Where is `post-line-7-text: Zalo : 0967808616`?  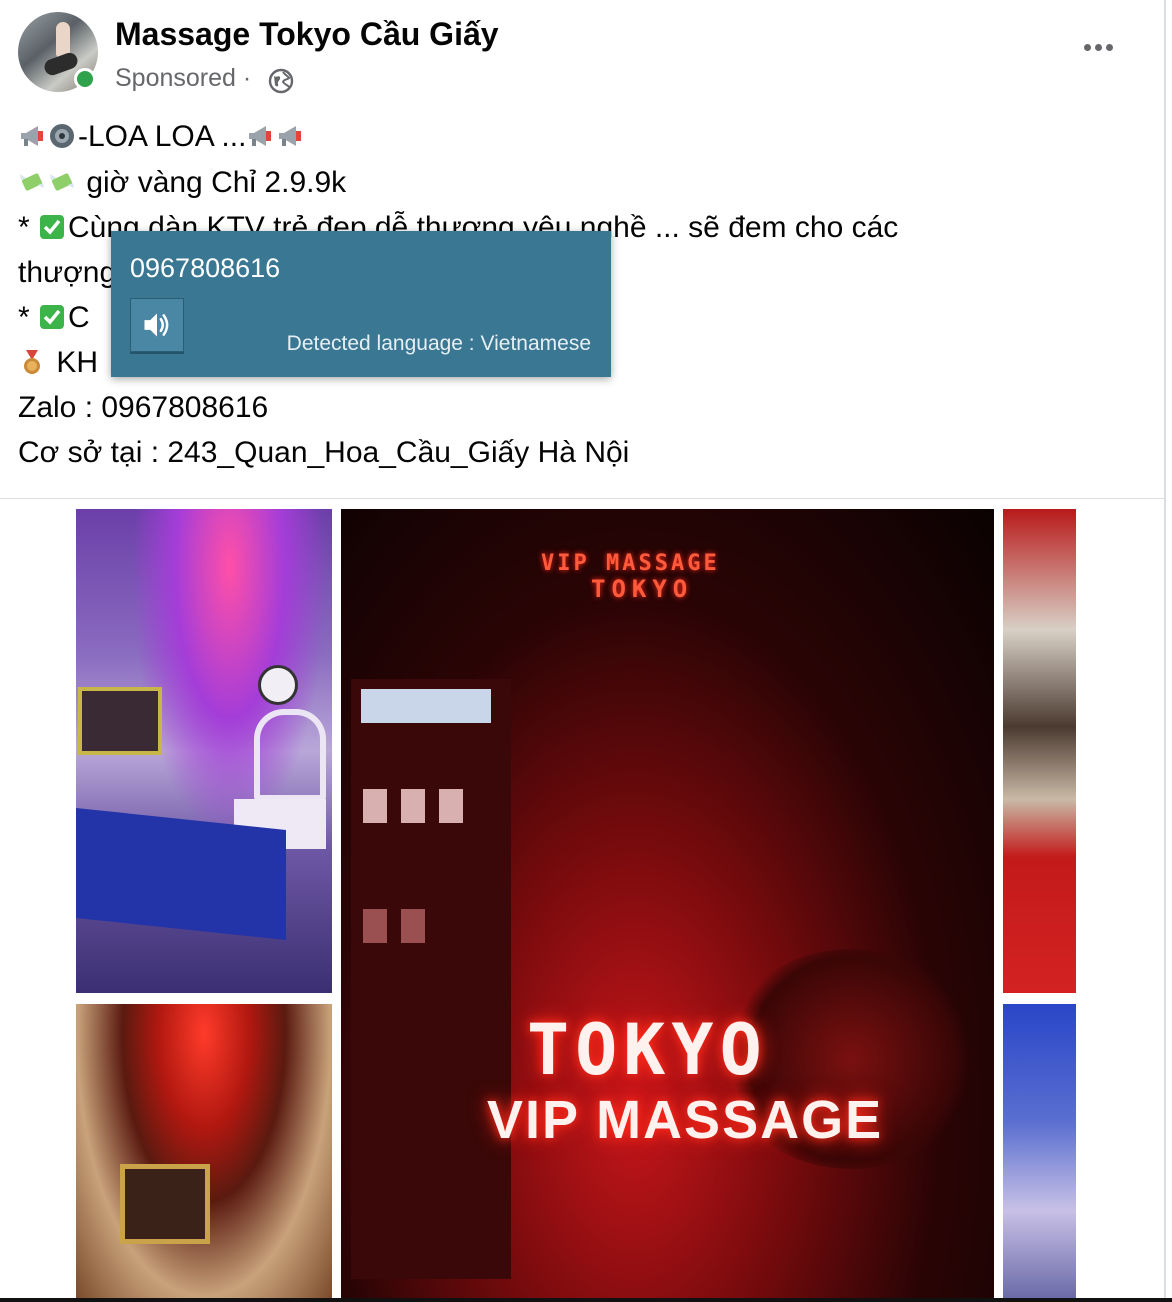
post-line-7-text: Zalo : 0967808616 is located at coordinates (143, 407).